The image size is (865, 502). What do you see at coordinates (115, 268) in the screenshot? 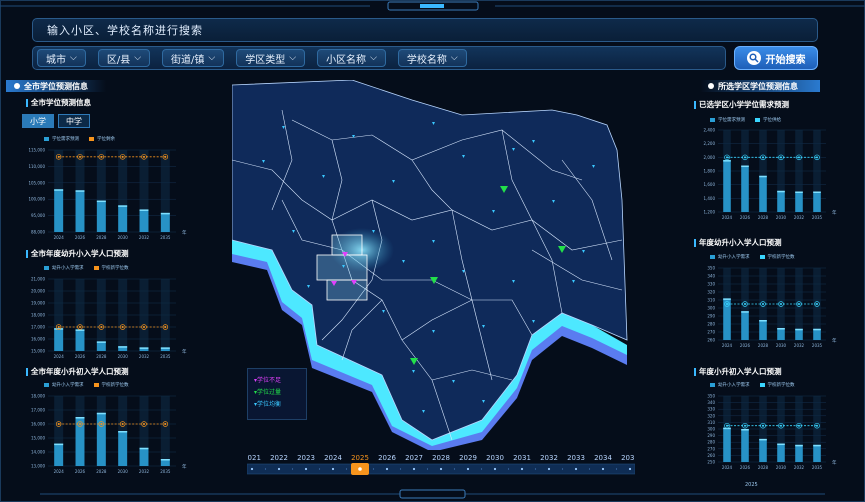
I see `legend-label: 学校新学位数` at bounding box center [115, 268].